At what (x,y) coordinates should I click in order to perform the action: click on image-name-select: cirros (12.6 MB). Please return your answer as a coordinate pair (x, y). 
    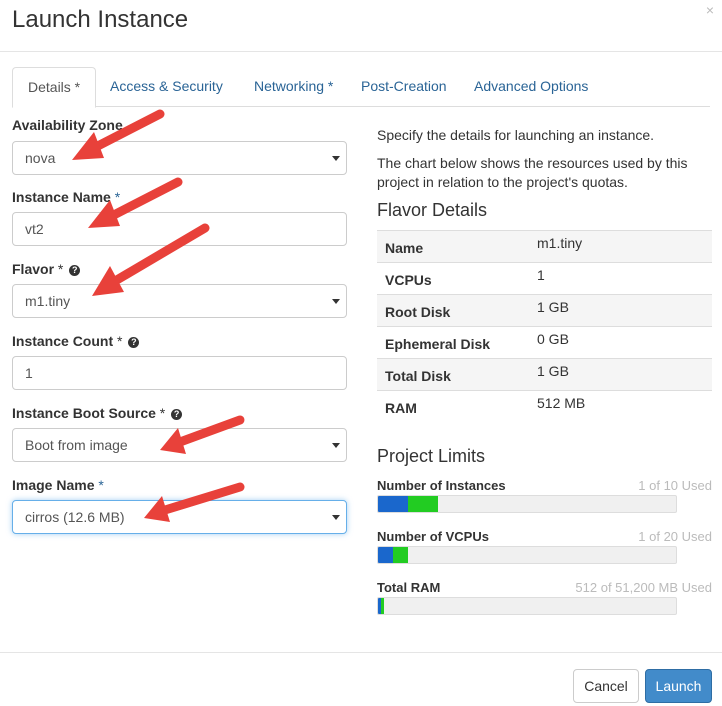
    Looking at the image, I should click on (179, 517).